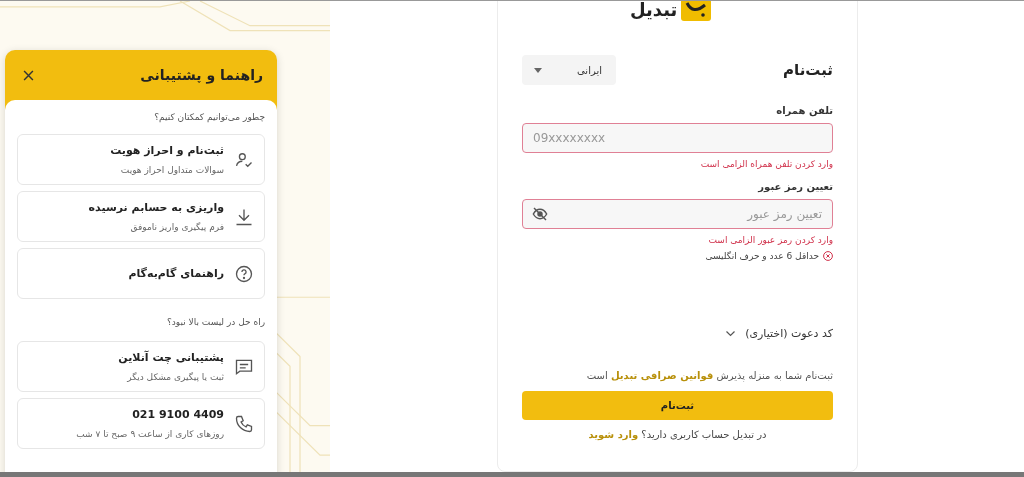 Image resolution: width=1024 pixels, height=477 pixels. Describe the element at coordinates (171, 357) in the screenshot. I see `help-item-title: پشتیبانی چت آنلاین` at that location.